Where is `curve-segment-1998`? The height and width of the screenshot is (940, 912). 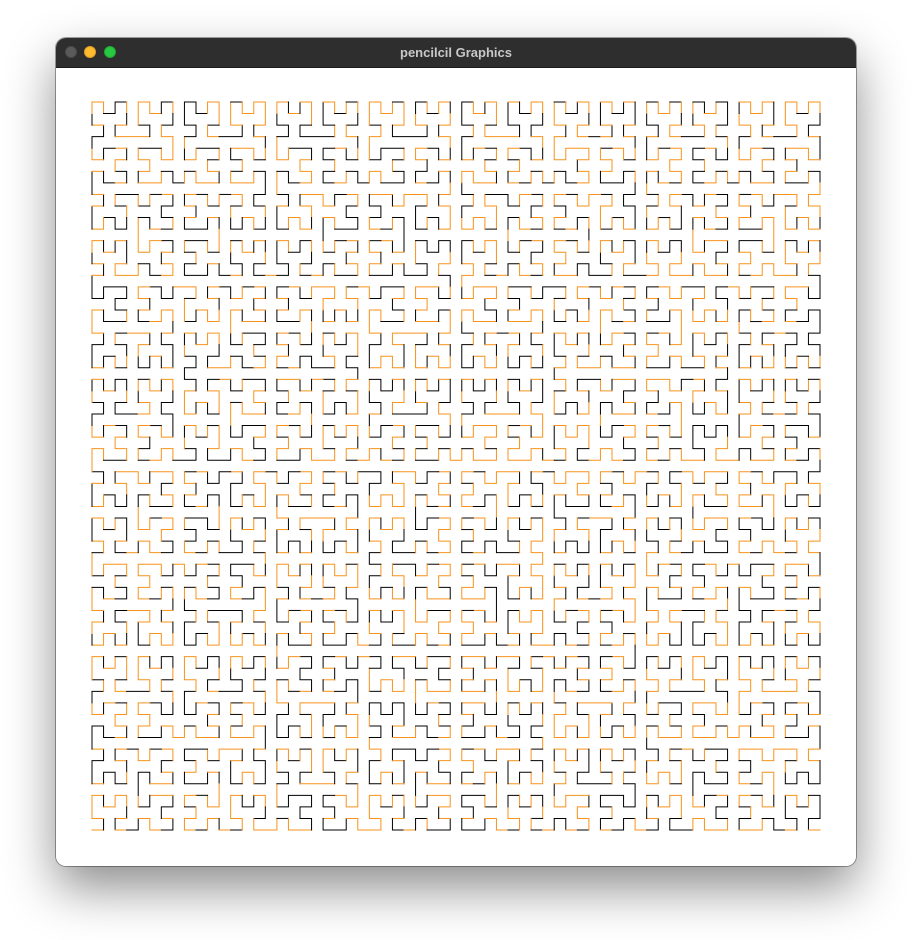
curve-segment-1998 is located at coordinates (698, 674).